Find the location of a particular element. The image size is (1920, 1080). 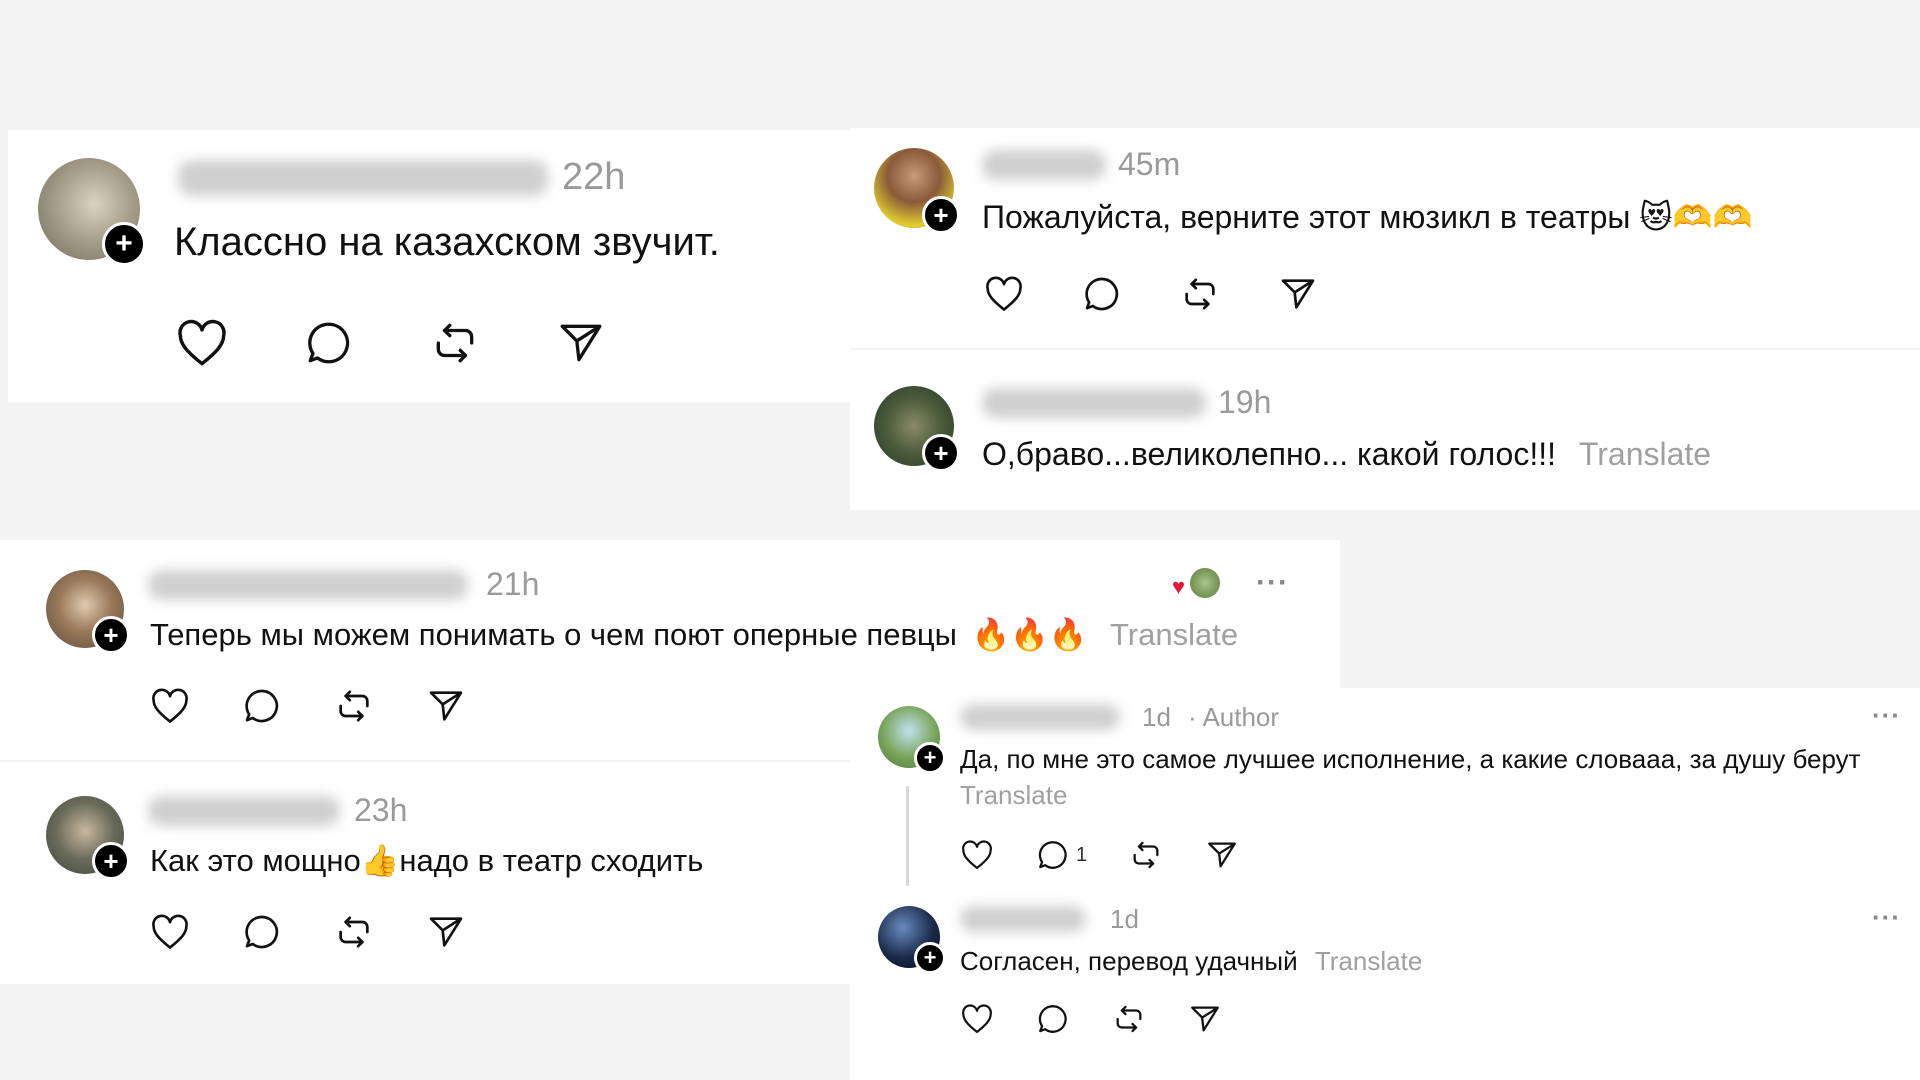

comment-text-body: Пожалуйста, верните этот мюзикл в театры is located at coordinates (1306, 217).